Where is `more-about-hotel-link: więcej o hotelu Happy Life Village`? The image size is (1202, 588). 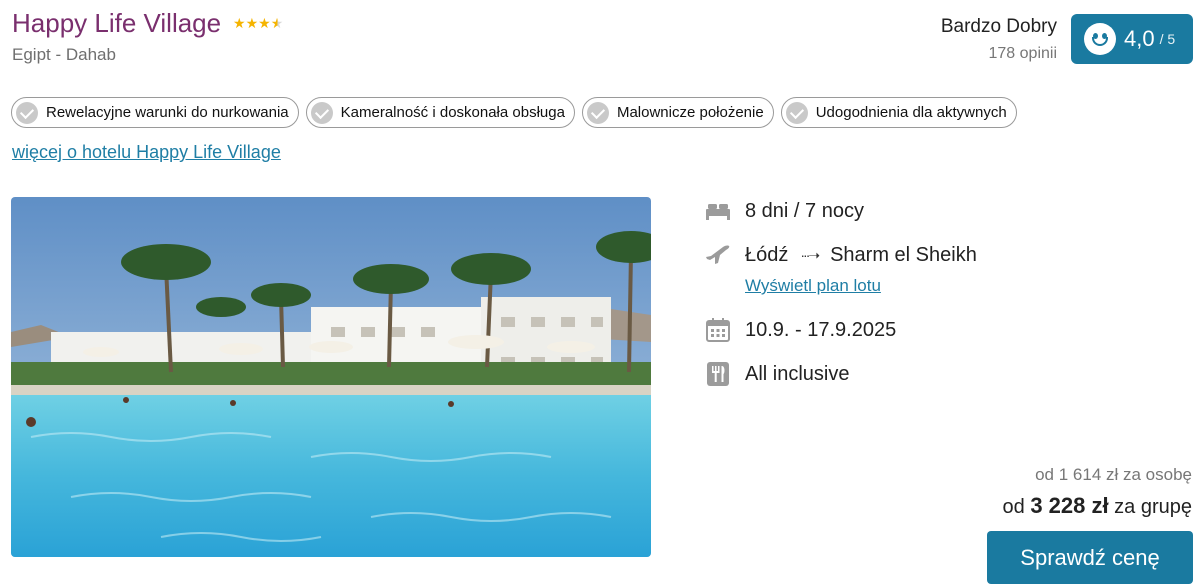 more-about-hotel-link: więcej o hotelu Happy Life Village is located at coordinates (146, 152).